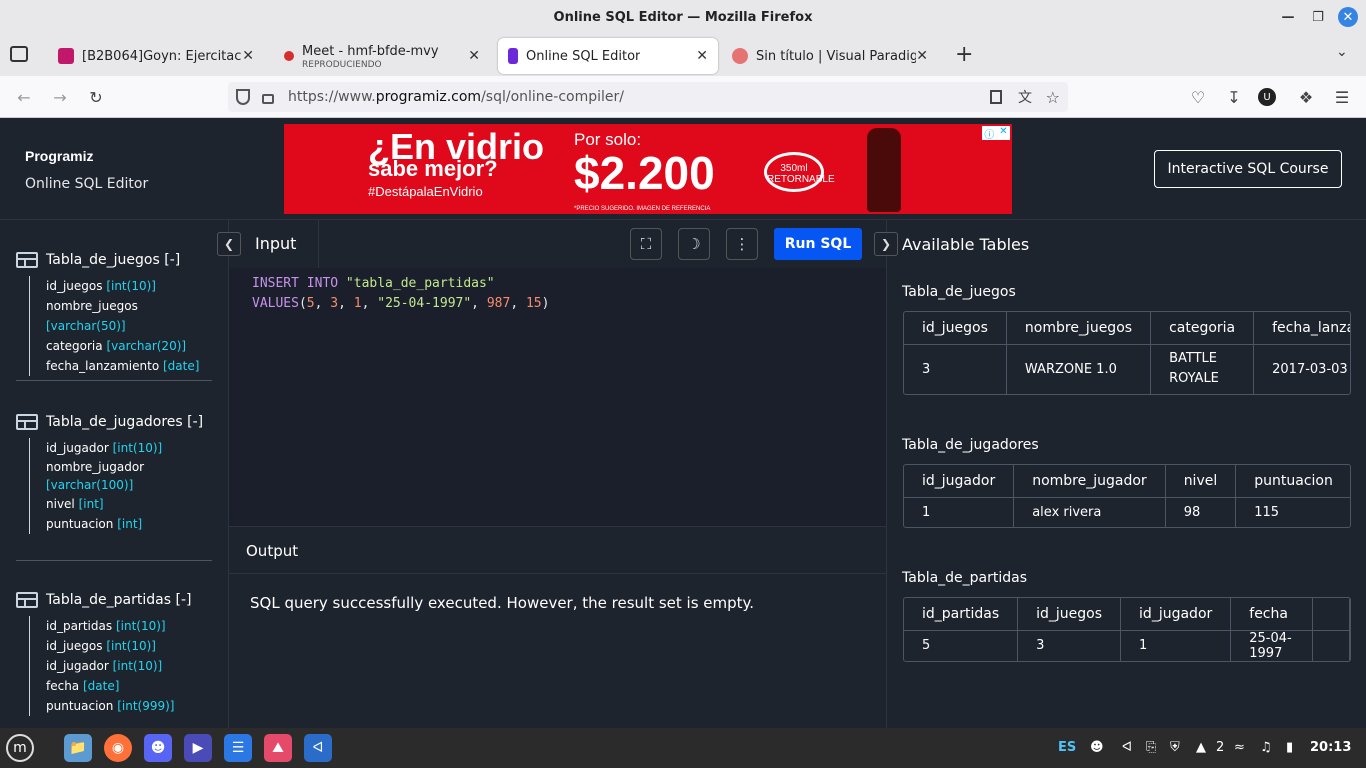 This screenshot has width=1366, height=768. I want to click on sound-icon: ♫, so click(1266, 747).